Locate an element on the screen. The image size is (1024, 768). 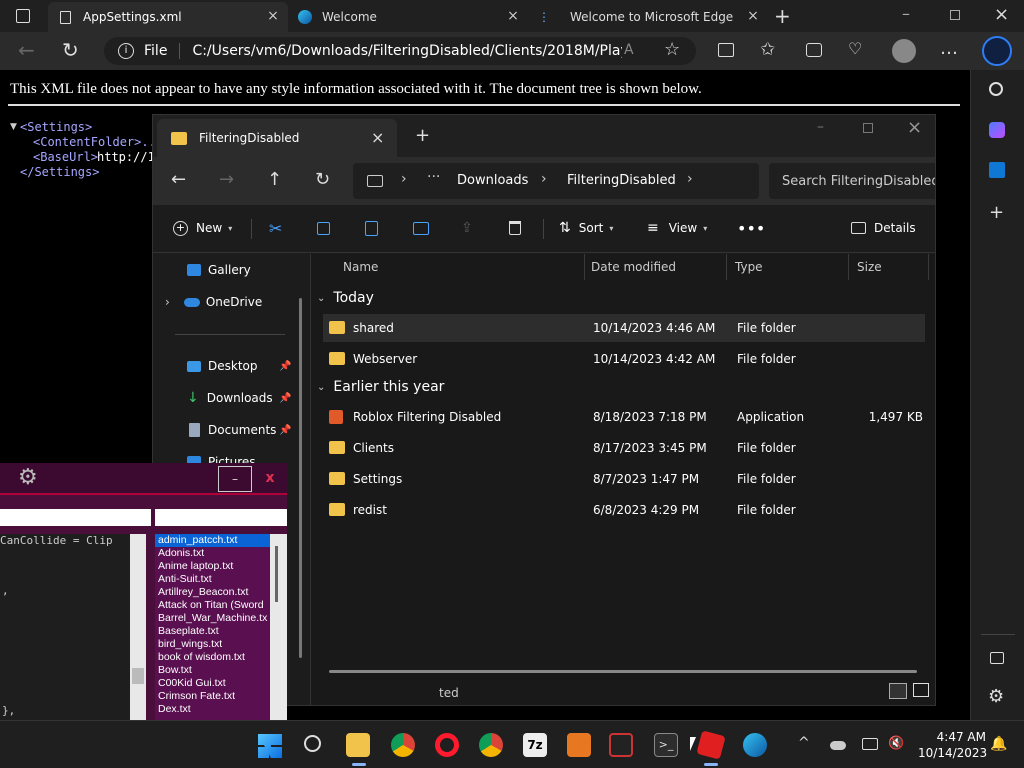
search-input: Search FilteringDisabled is located at coordinates (852, 181).